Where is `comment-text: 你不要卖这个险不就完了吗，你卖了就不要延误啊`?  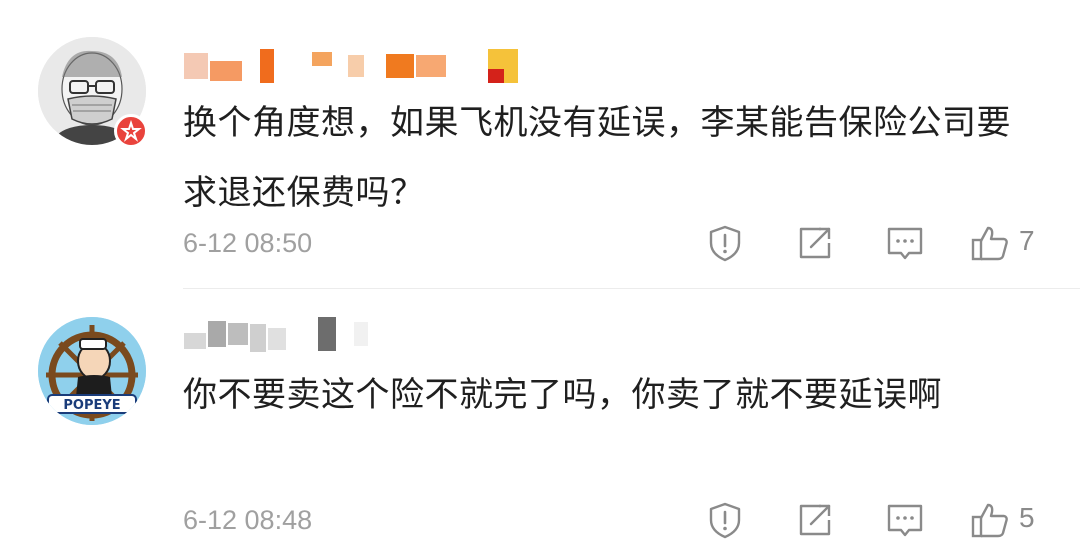 comment-text: 你不要卖这个险不就完了吗，你卖了就不要延误啊 is located at coordinates (562, 395).